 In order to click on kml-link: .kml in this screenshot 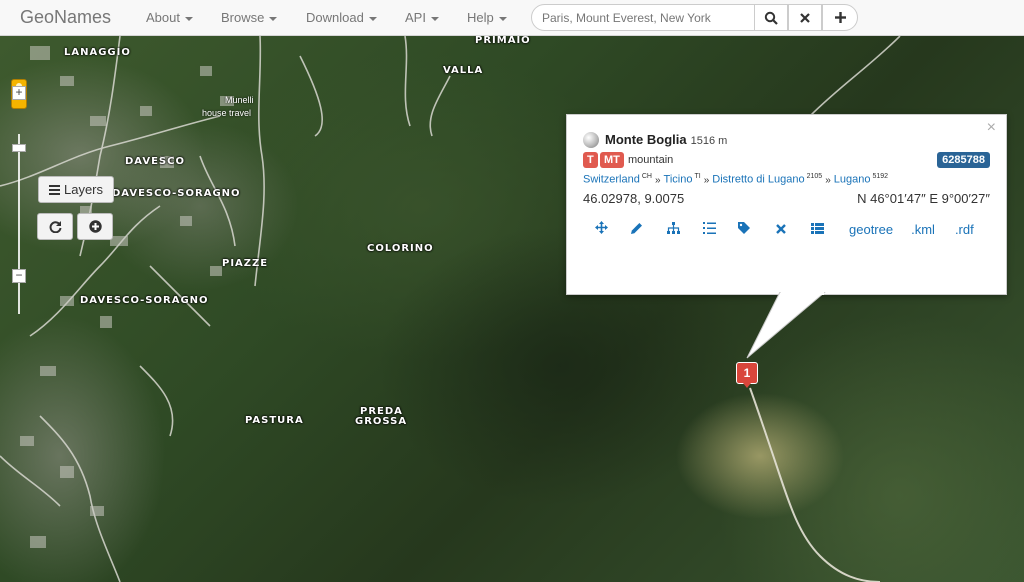, I will do `click(923, 229)`.